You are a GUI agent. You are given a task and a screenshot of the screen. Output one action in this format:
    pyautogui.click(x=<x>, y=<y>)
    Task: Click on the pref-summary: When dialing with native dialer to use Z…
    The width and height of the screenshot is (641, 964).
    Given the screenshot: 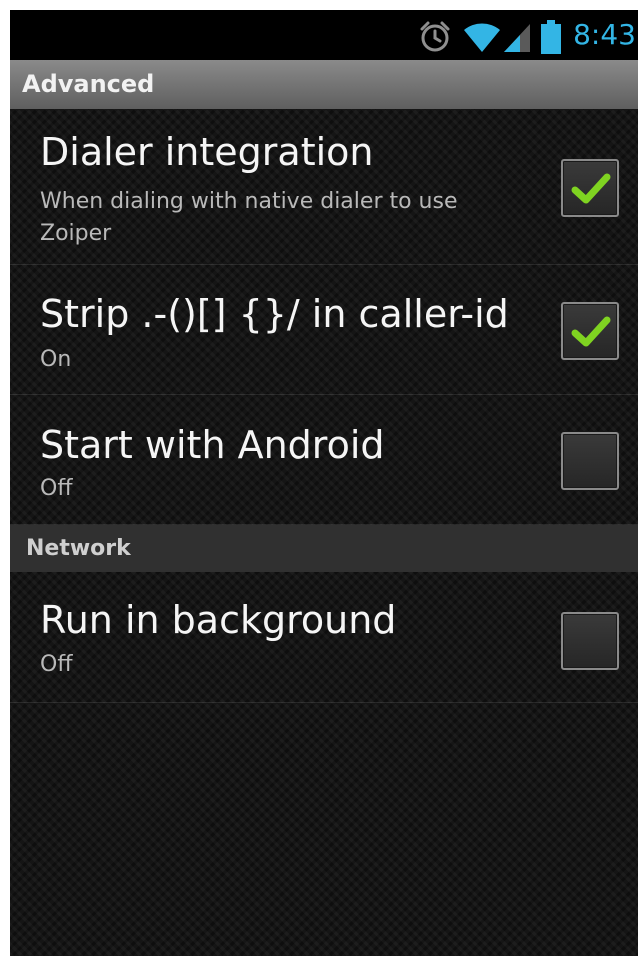 What is the action you would take?
    pyautogui.click(x=249, y=217)
    